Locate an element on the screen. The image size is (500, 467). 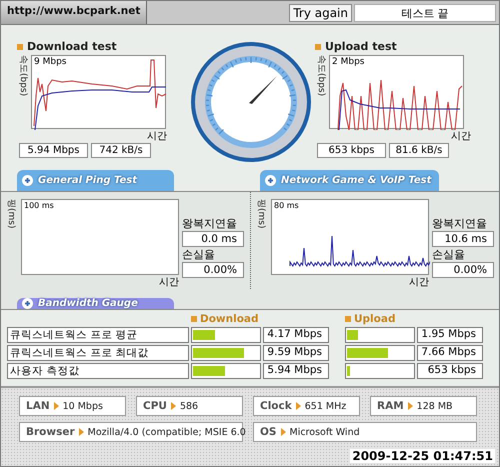
info-value: 586 is located at coordinates (189, 406).